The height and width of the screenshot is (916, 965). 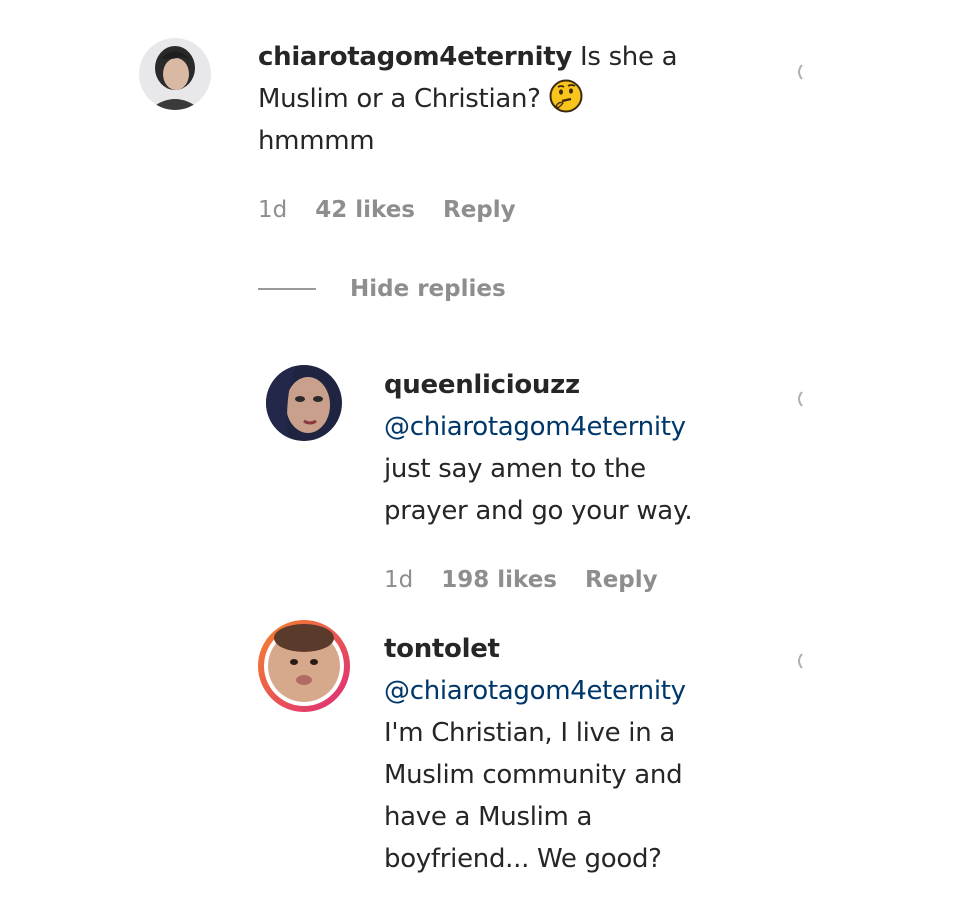 I want to click on reply-meta: 1d 198 likes Reply, so click(x=521, y=580).